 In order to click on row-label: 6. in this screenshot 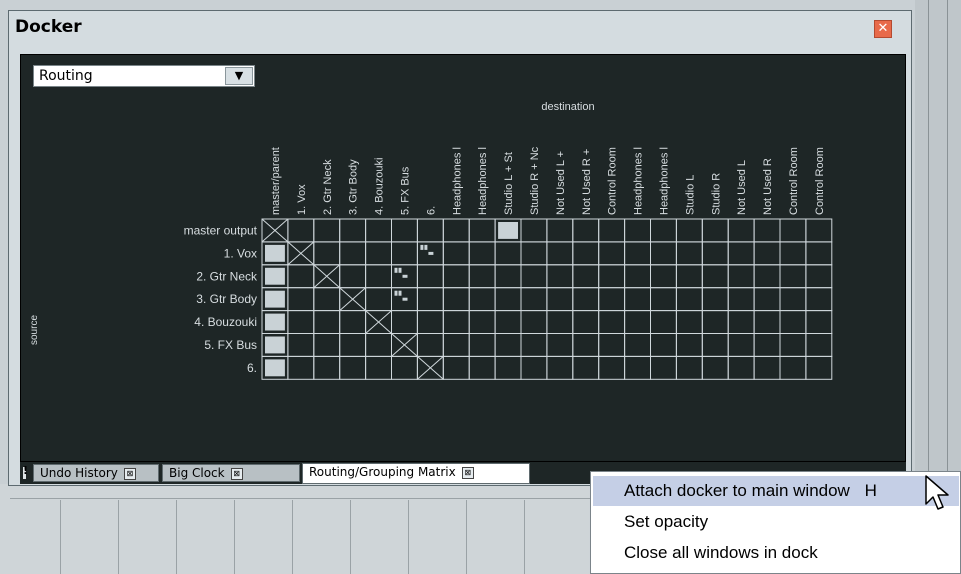, I will do `click(252, 368)`.